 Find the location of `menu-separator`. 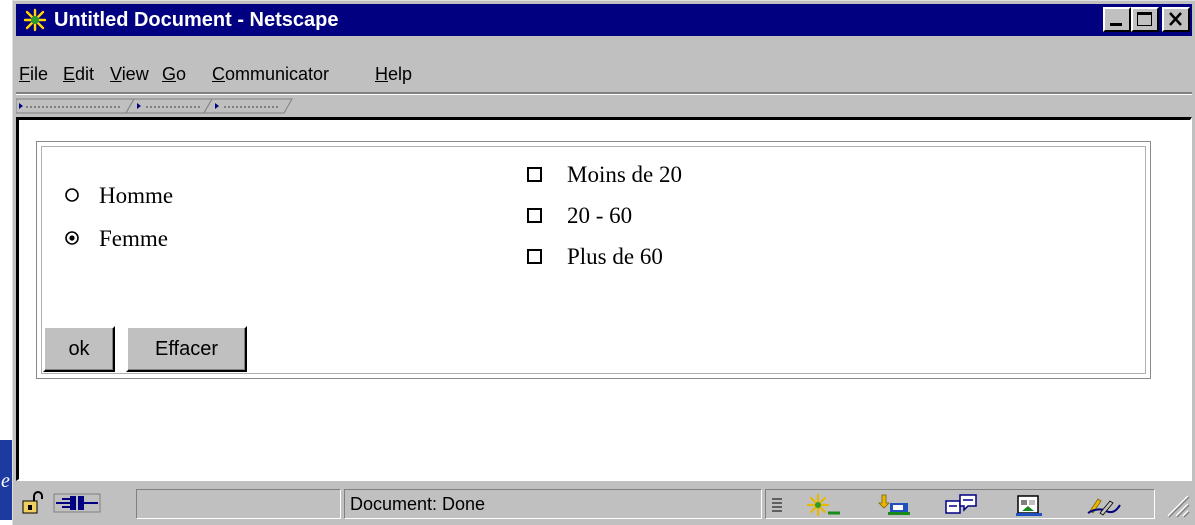

menu-separator is located at coordinates (604, 93).